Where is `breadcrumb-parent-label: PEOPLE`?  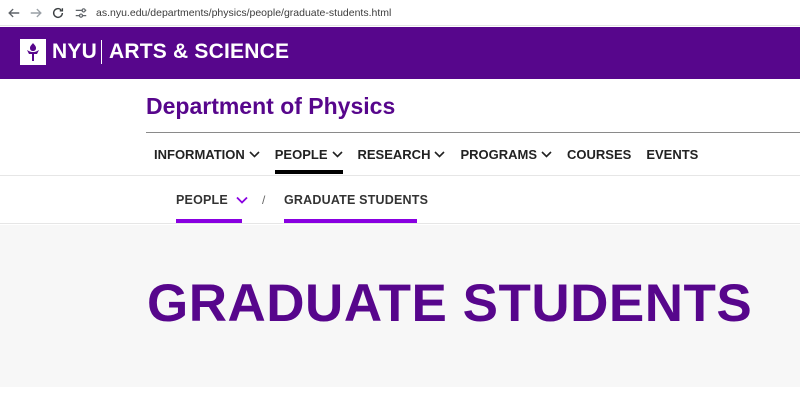
breadcrumb-parent-label: PEOPLE is located at coordinates (202, 200).